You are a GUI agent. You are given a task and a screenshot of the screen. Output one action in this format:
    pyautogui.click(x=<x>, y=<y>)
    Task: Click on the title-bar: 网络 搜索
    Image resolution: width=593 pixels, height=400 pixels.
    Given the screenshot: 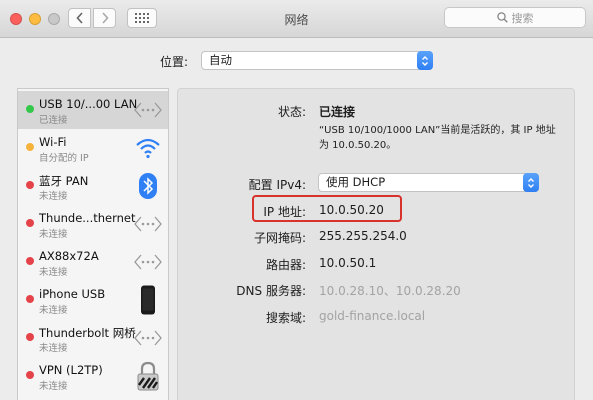 What is the action you would take?
    pyautogui.click(x=296, y=19)
    